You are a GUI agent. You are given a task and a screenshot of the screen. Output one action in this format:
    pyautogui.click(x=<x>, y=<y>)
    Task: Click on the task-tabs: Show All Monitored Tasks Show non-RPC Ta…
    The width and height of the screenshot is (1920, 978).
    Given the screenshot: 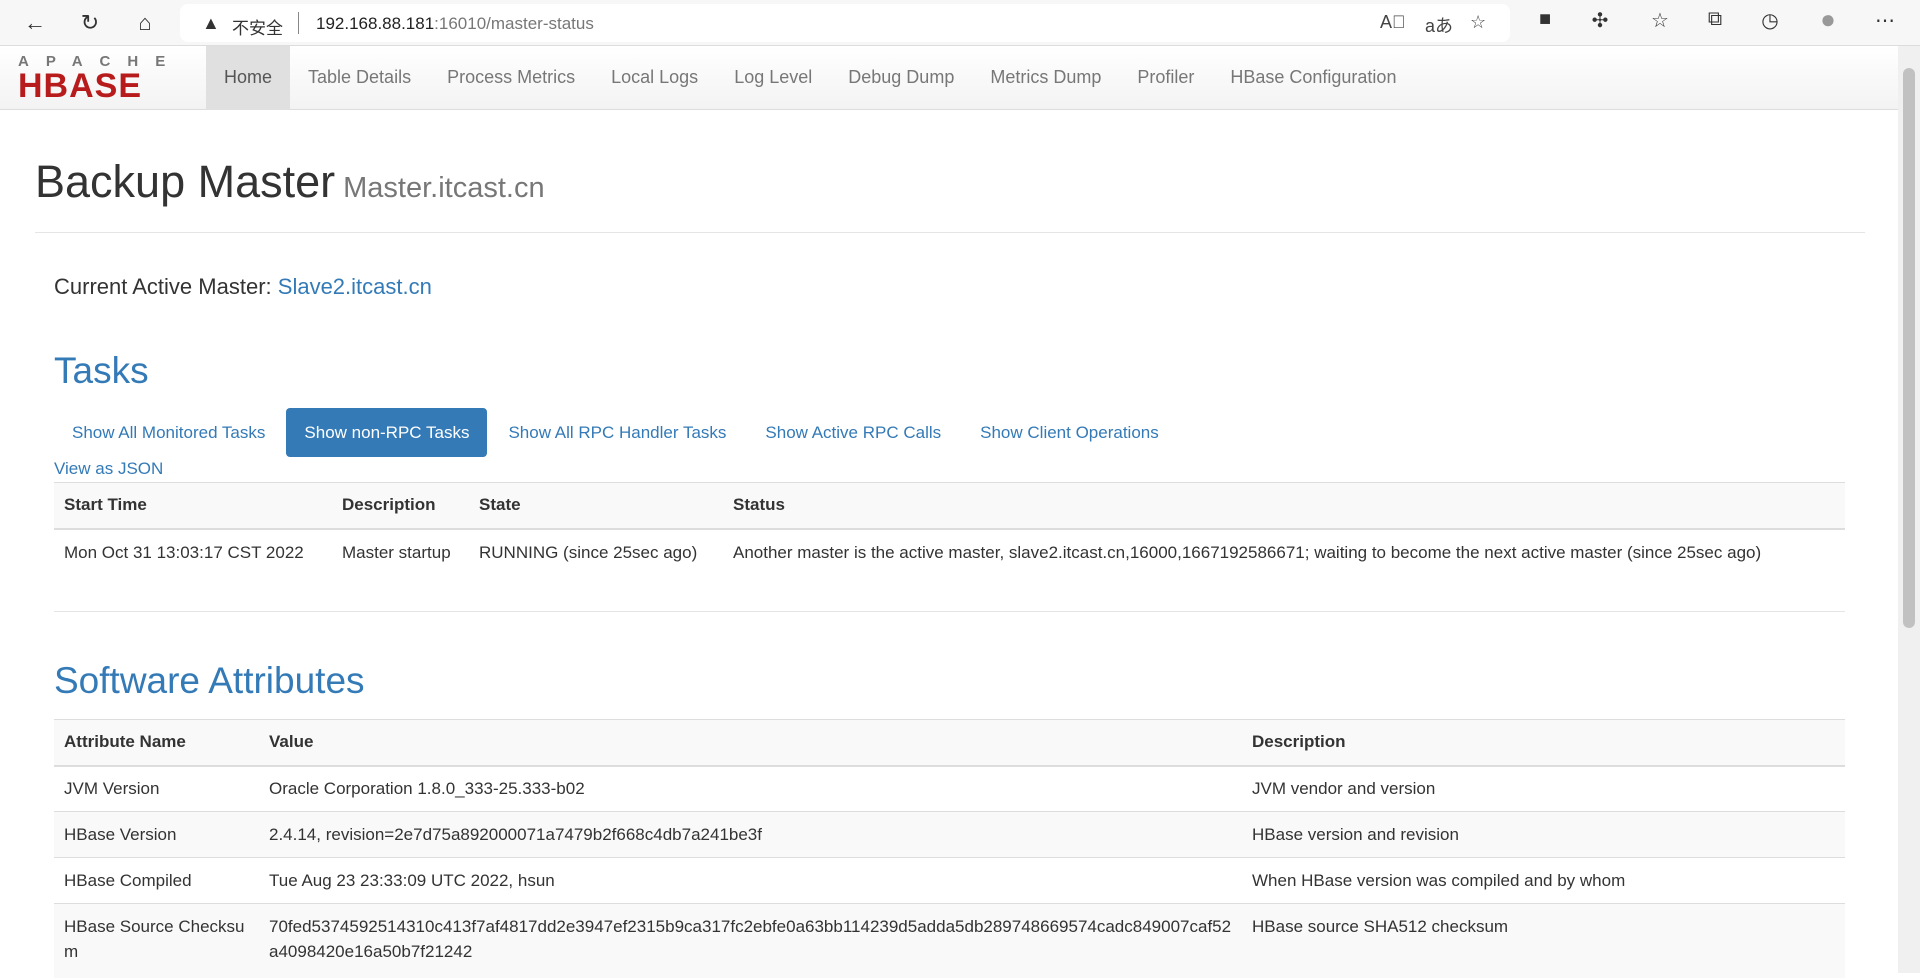 What is the action you would take?
    pyautogui.click(x=617, y=432)
    